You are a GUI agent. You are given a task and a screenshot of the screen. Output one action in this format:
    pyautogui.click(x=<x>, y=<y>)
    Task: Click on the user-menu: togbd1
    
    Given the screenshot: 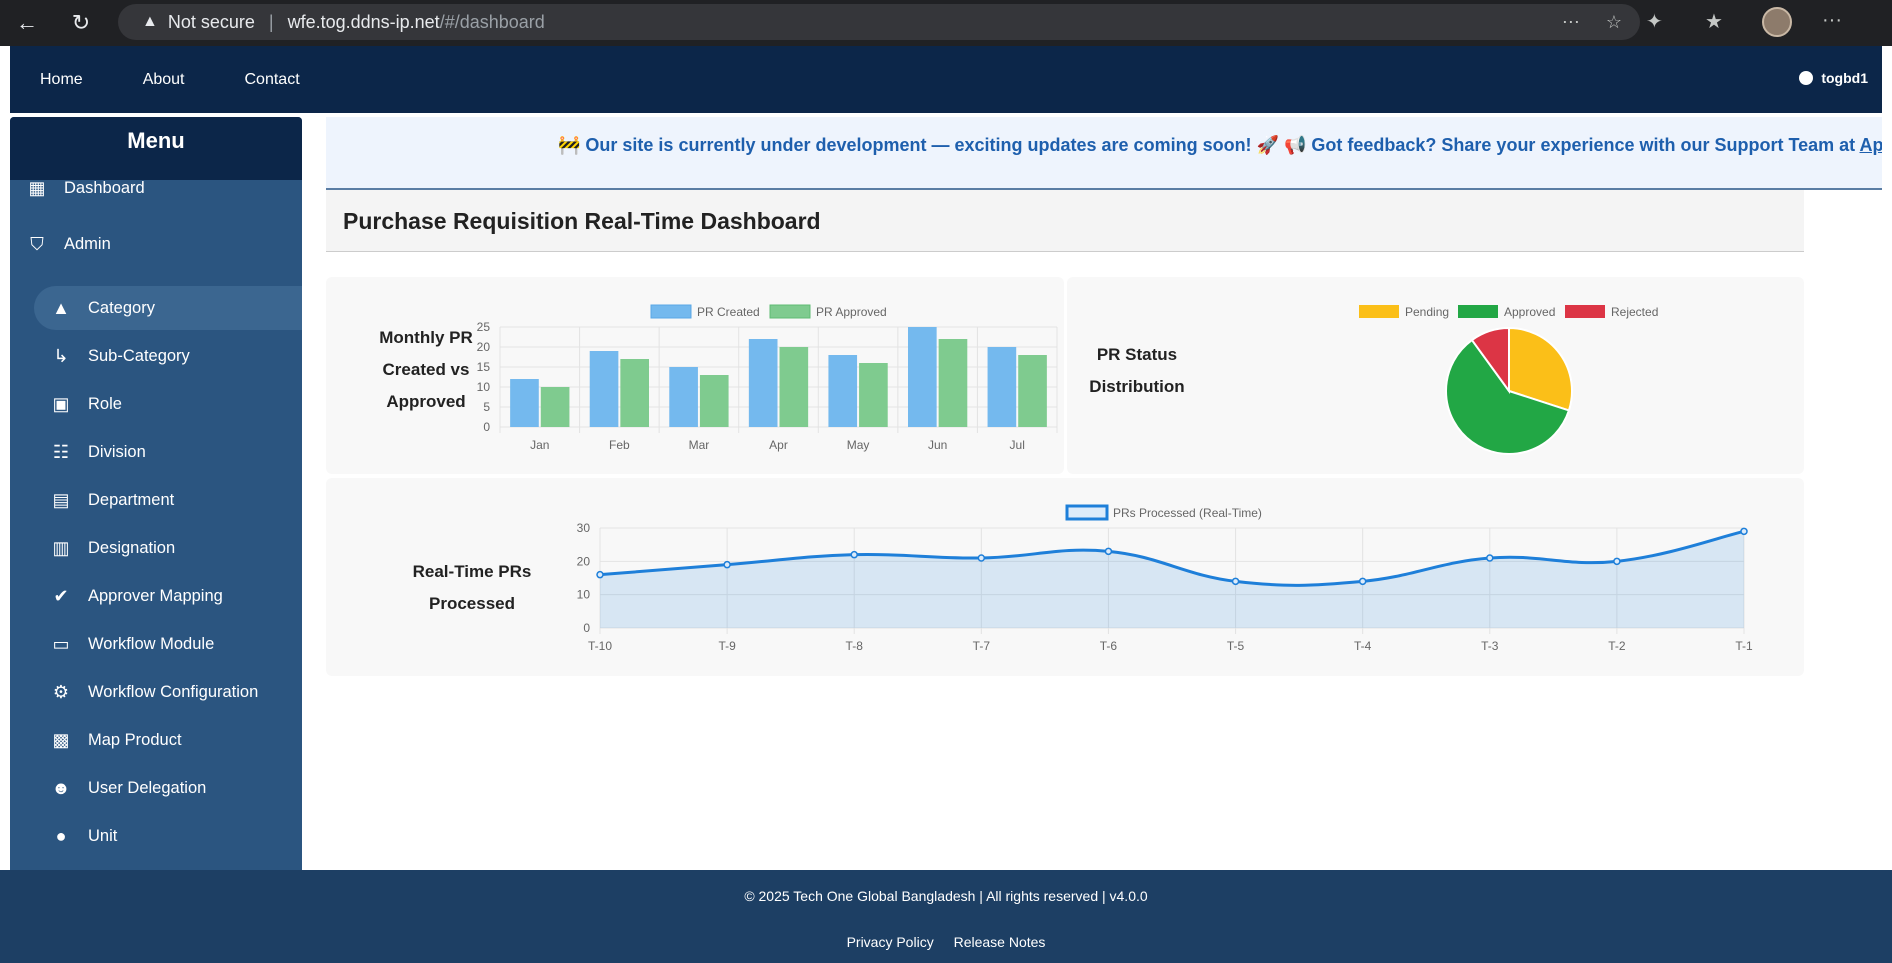 What is the action you would take?
    pyautogui.click(x=1833, y=78)
    